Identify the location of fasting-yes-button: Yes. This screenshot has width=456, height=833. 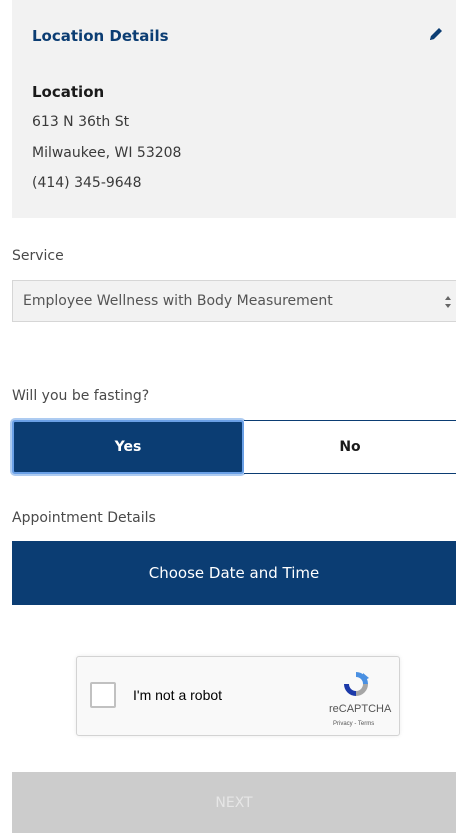
(128, 447).